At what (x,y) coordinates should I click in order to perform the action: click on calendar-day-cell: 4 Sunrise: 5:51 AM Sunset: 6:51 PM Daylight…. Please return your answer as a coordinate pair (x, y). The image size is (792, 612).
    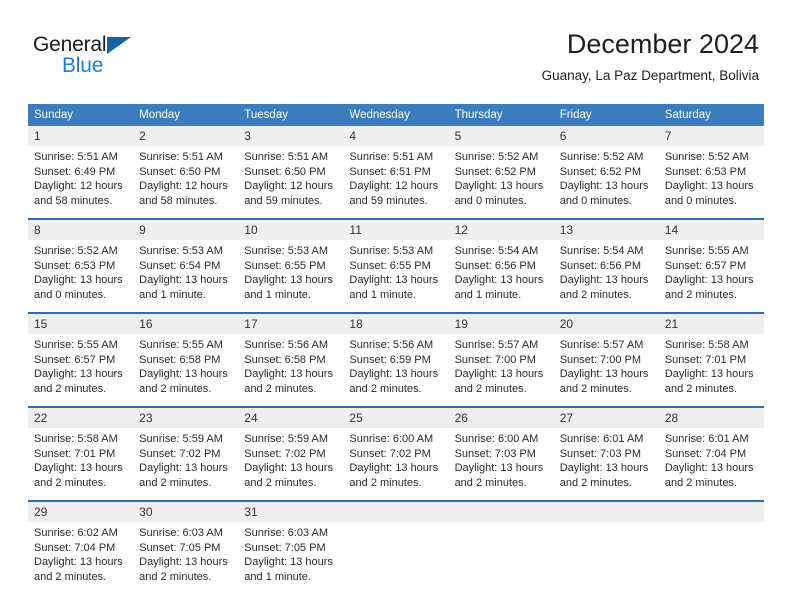
    Looking at the image, I should click on (396, 172).